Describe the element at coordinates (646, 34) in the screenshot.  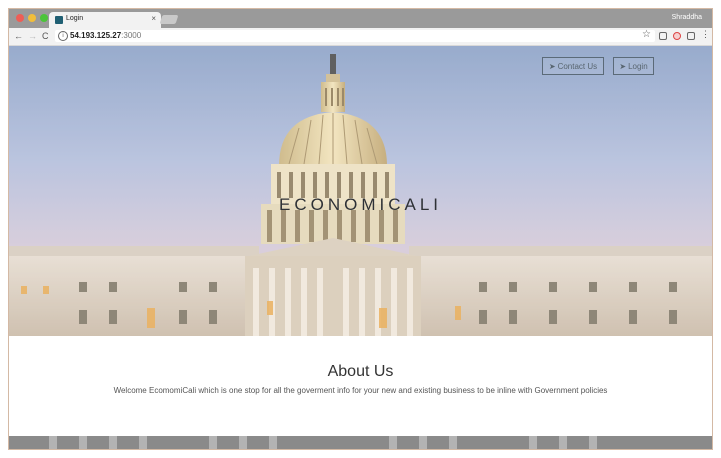
I see `bookmark-star-icon: ☆` at that location.